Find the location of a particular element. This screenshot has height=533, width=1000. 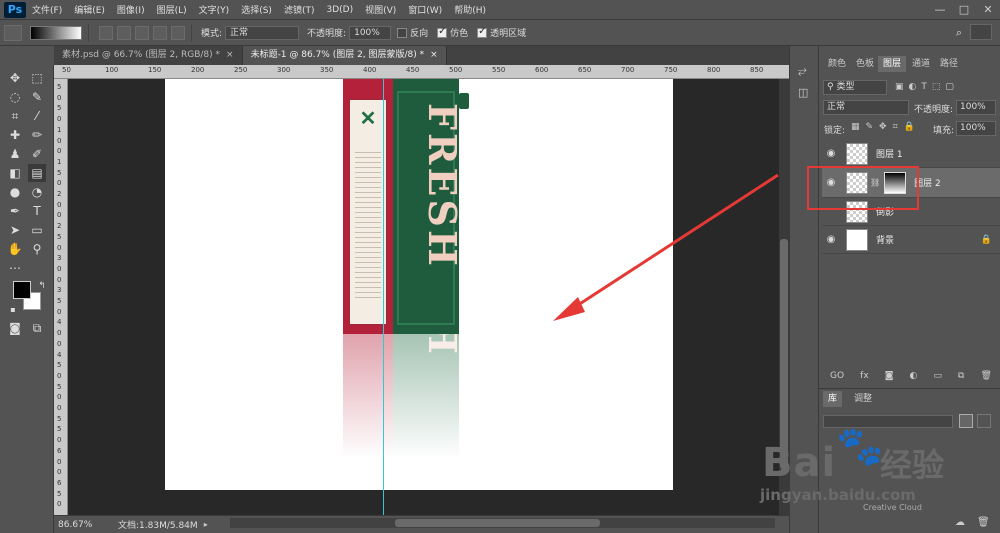

zoom-level: 86.67% is located at coordinates (84, 525).